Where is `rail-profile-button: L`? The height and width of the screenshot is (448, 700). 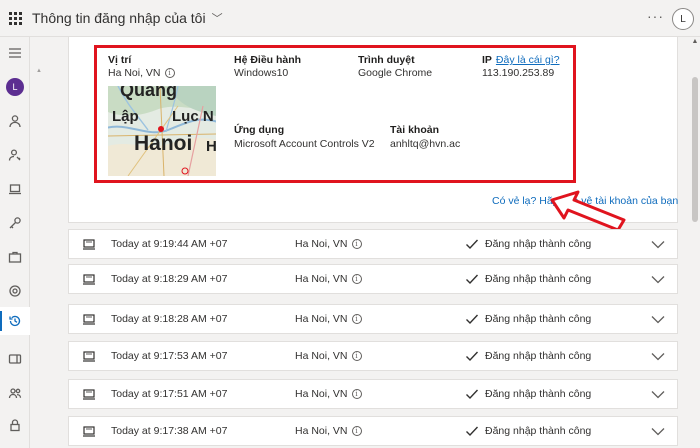 rail-profile-button: L is located at coordinates (15, 87).